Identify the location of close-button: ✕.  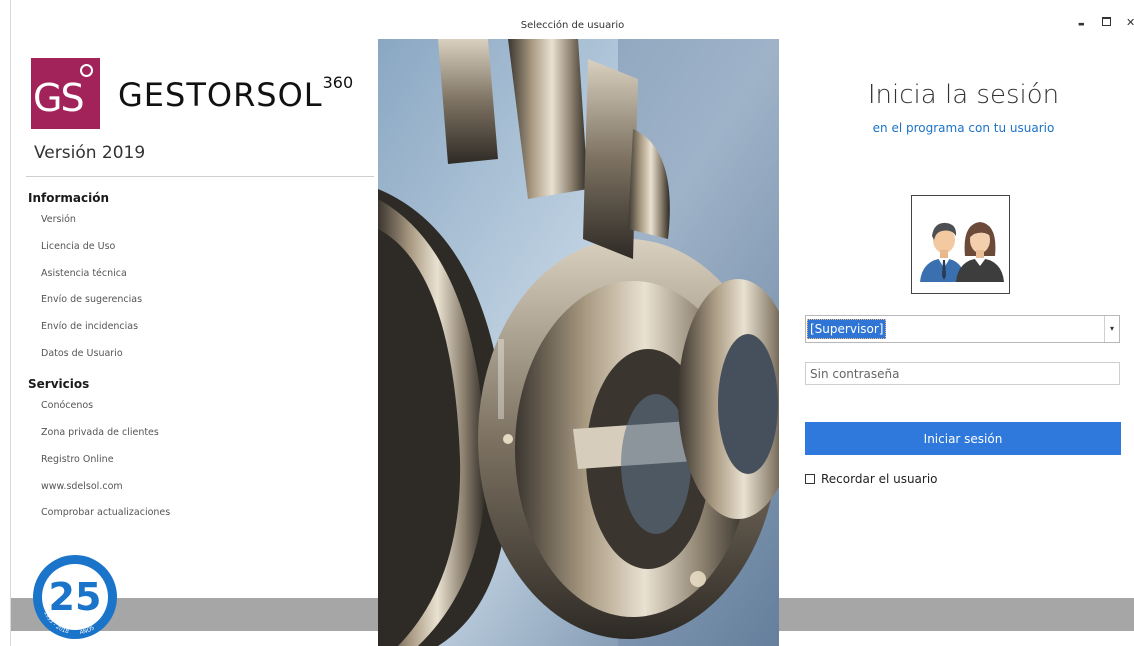
(1130, 22).